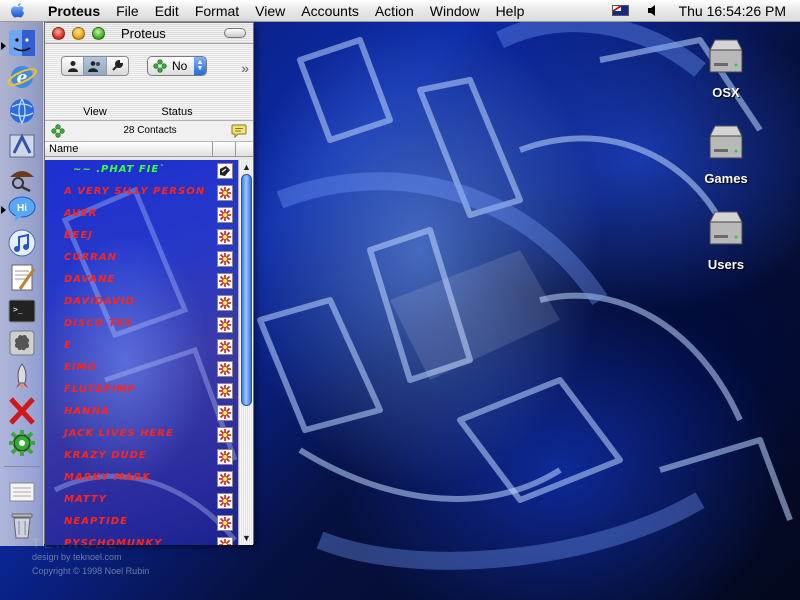 This screenshot has height=600, width=800. What do you see at coordinates (21, 110) in the screenshot?
I see `dock-network` at bounding box center [21, 110].